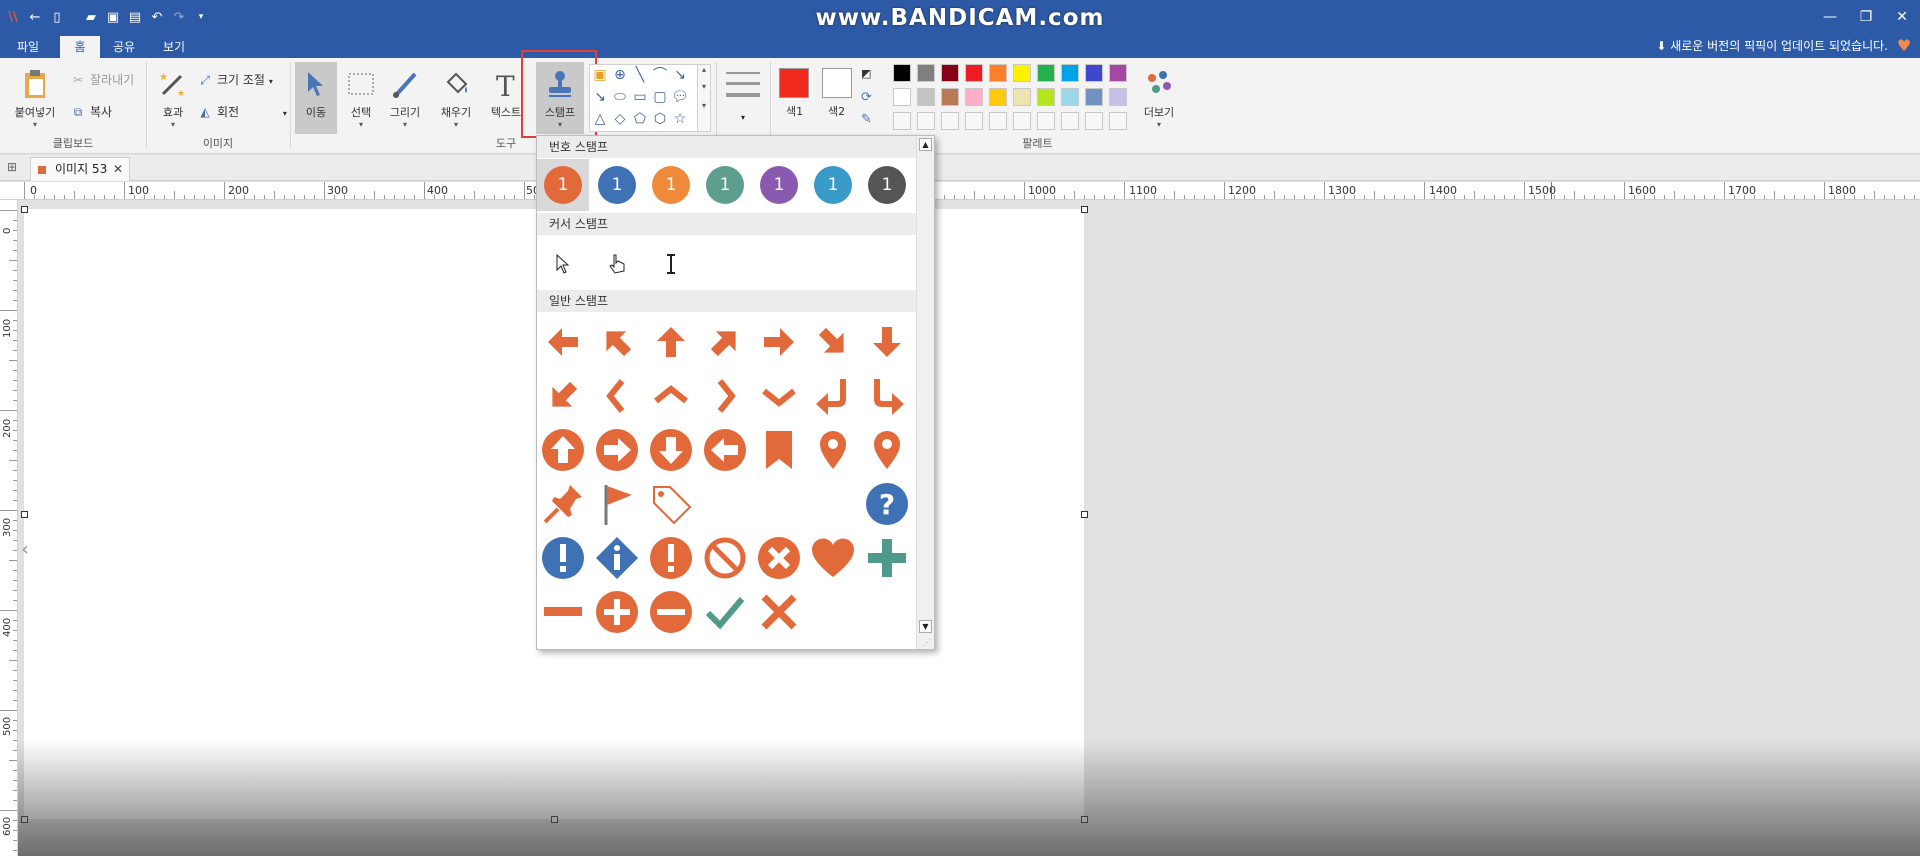 The height and width of the screenshot is (856, 1920). What do you see at coordinates (704, 69) in the screenshot?
I see `scroll-up-icon: ▴` at bounding box center [704, 69].